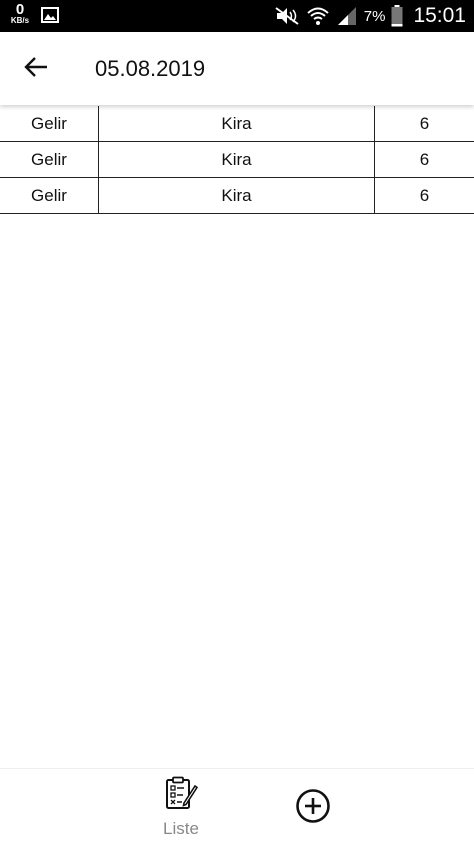 The height and width of the screenshot is (843, 474). Describe the element at coordinates (20, 9) in the screenshot. I see `network-speed-value: 0` at that location.